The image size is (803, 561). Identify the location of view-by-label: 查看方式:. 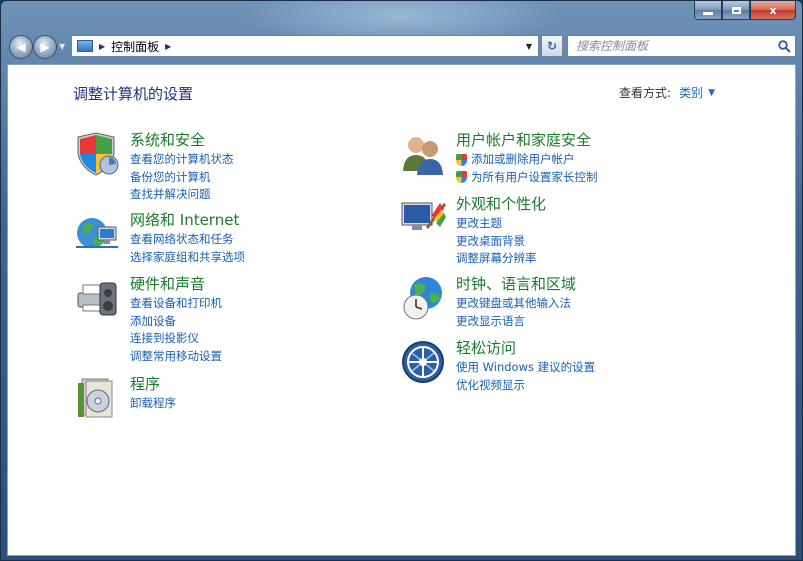
(645, 93).